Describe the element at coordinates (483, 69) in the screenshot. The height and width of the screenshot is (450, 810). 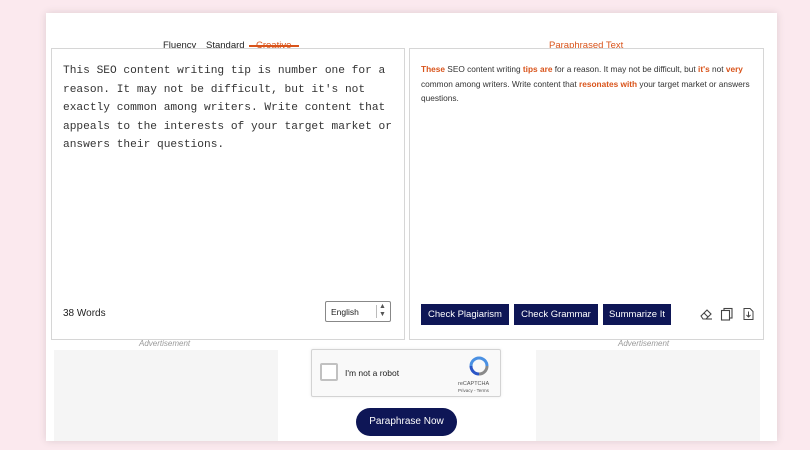
I see `output-segment: SEO content writing` at that location.